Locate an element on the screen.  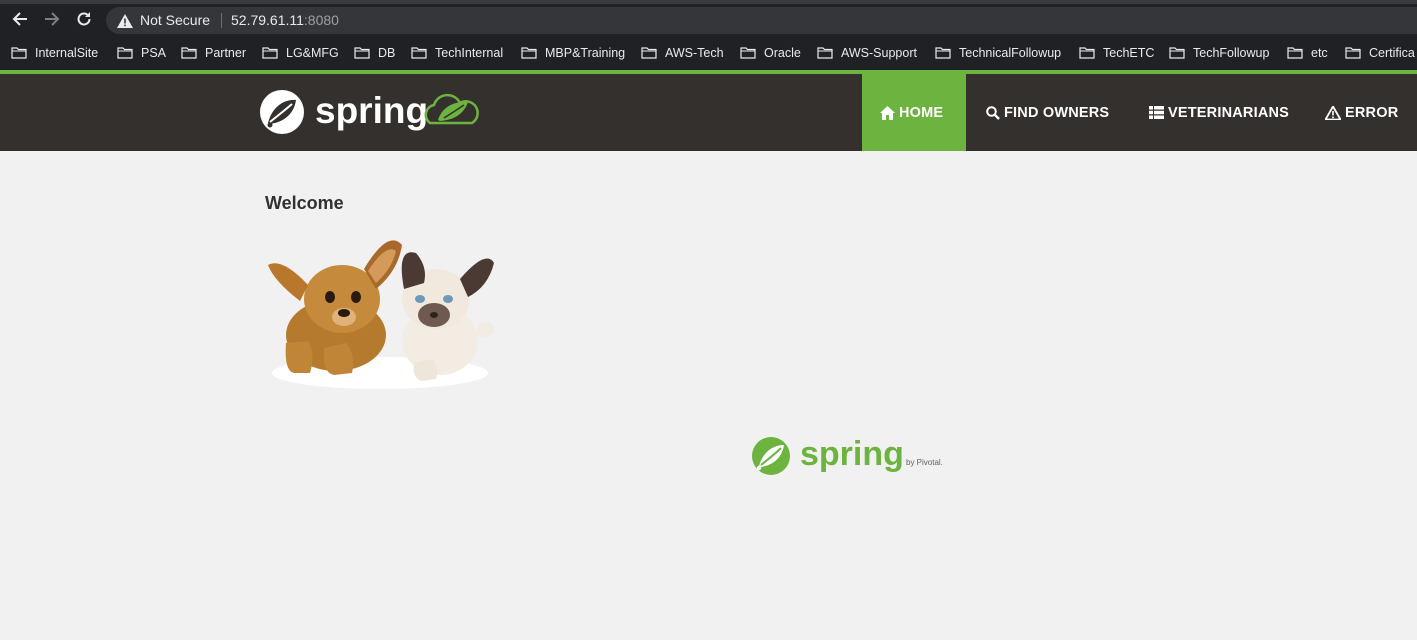
bookmark-folder: TechInternal is located at coordinates (457, 53).